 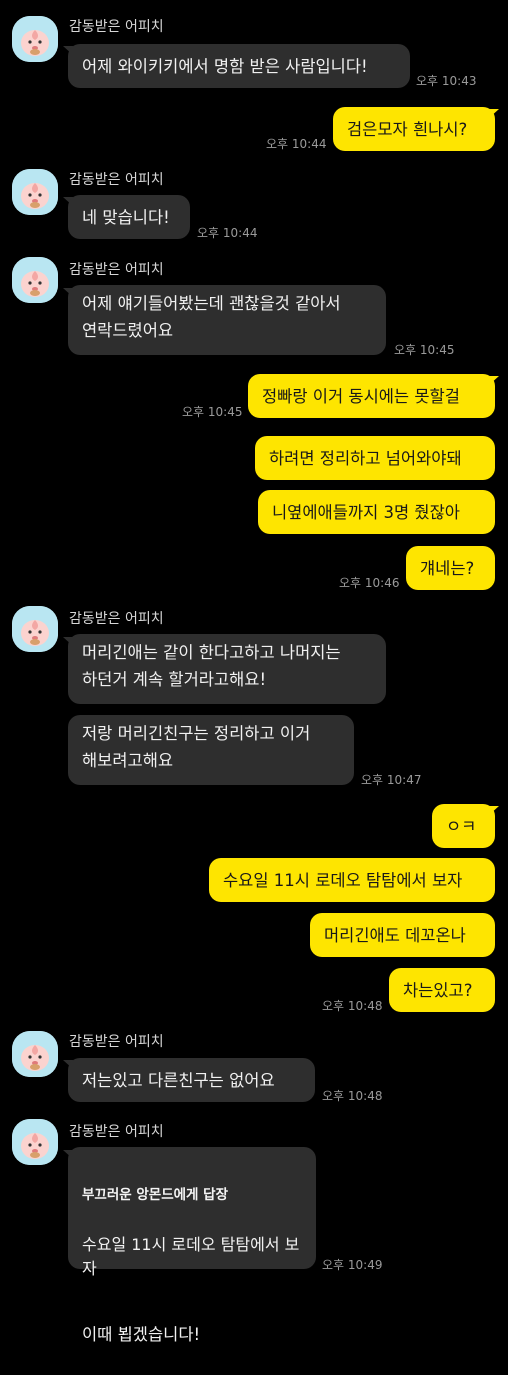 I want to click on message-time: 오후 10:47, so click(x=391, y=780).